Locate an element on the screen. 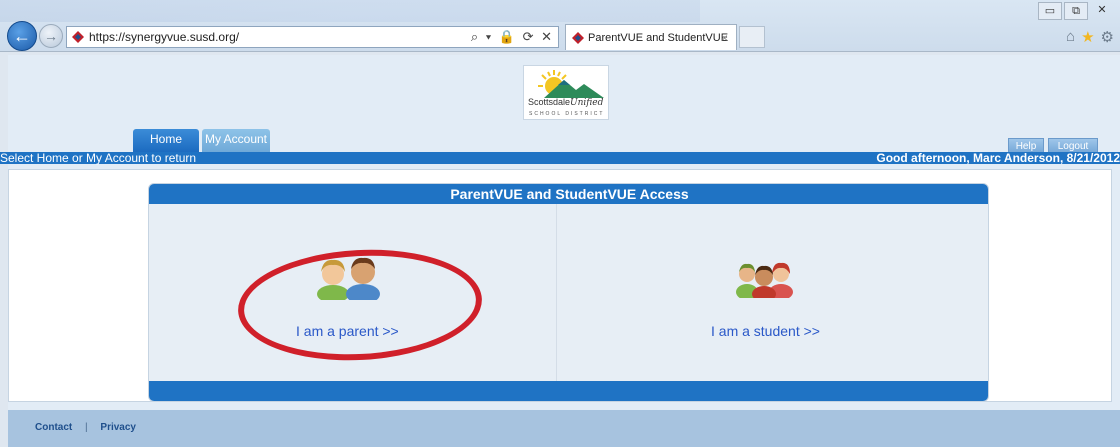  students-icon is located at coordinates (764, 280).